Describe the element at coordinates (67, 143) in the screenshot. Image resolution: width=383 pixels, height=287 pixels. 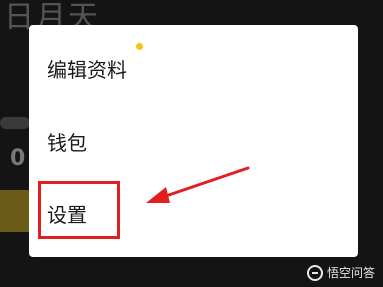
I see `menu-item-wallet: 钱包` at that location.